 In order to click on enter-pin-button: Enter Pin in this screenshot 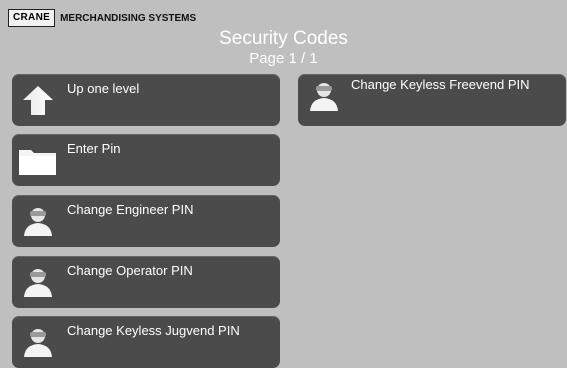, I will do `click(146, 160)`.